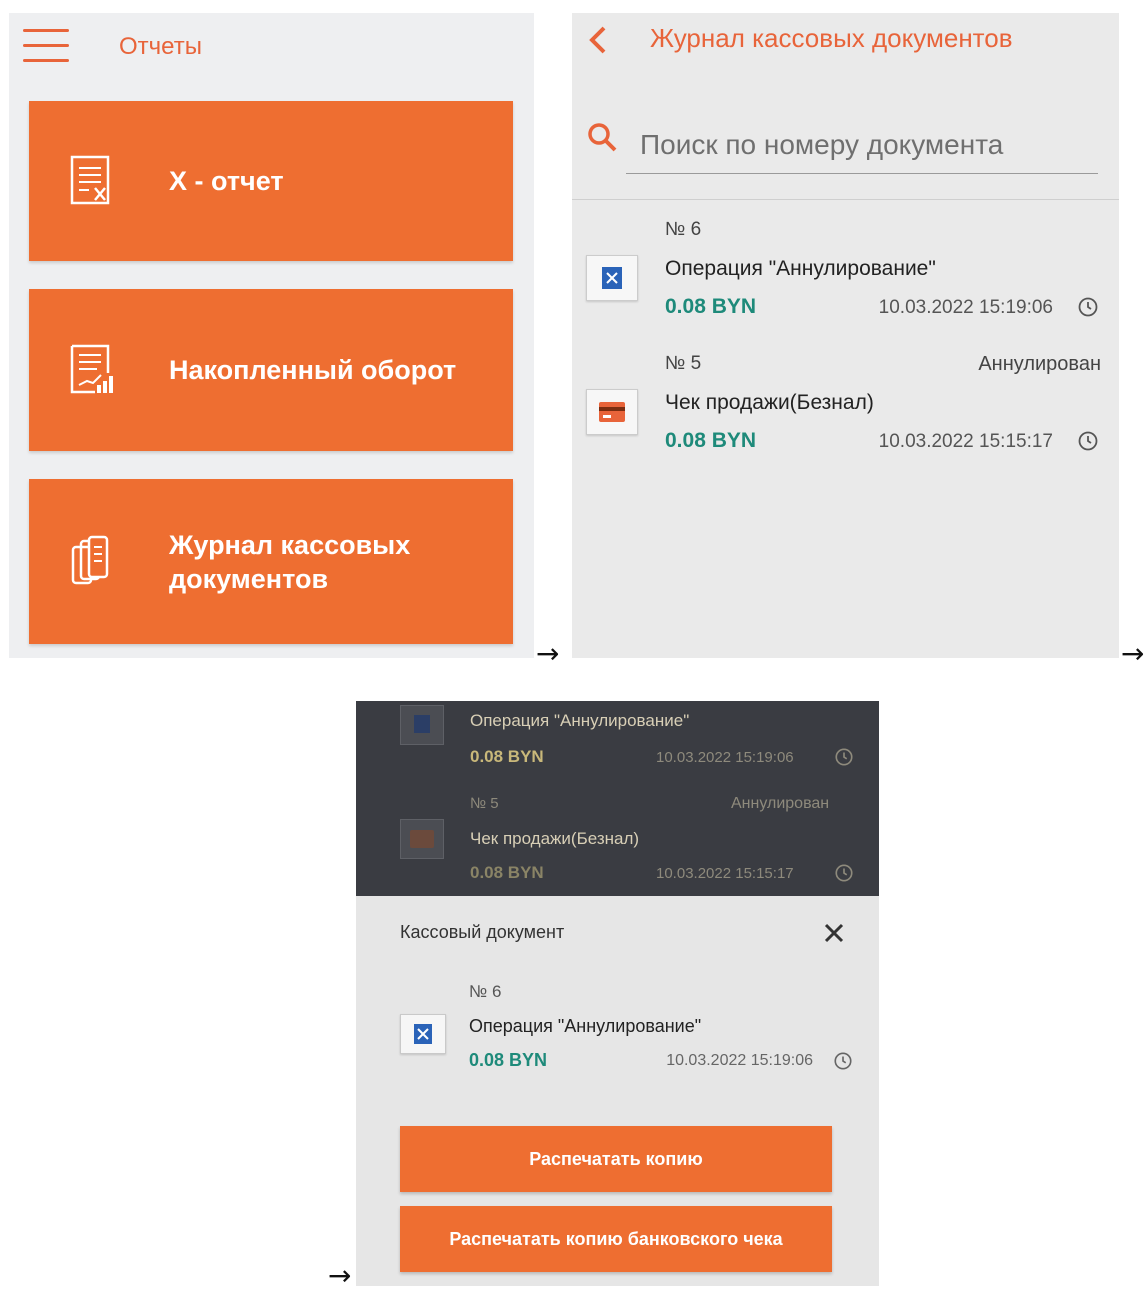 The width and height of the screenshot is (1145, 1292). What do you see at coordinates (602, 137) in the screenshot?
I see `search-icon` at bounding box center [602, 137].